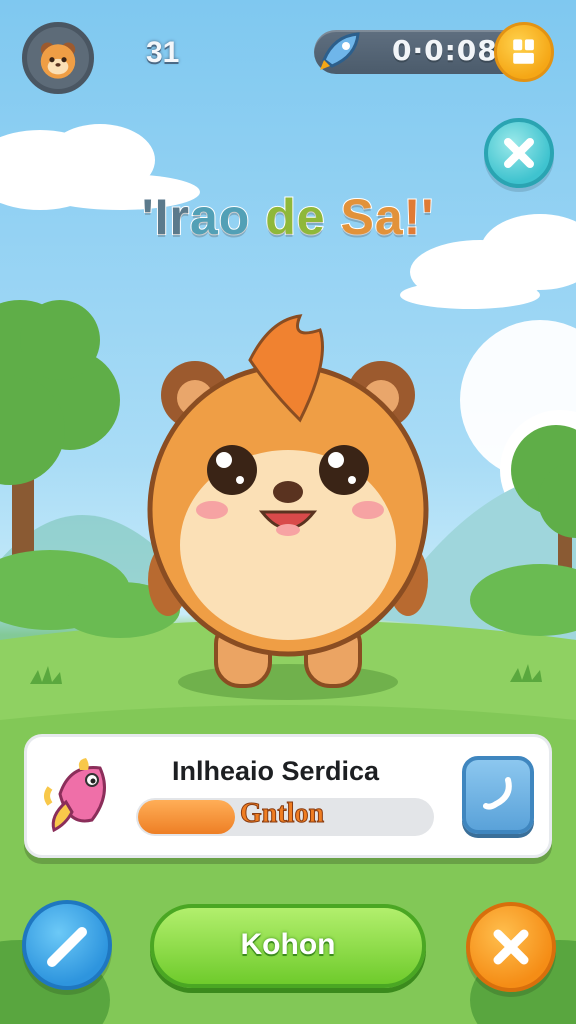 The height and width of the screenshot is (1024, 576). I want to click on title-part: Sa, so click(372, 217).